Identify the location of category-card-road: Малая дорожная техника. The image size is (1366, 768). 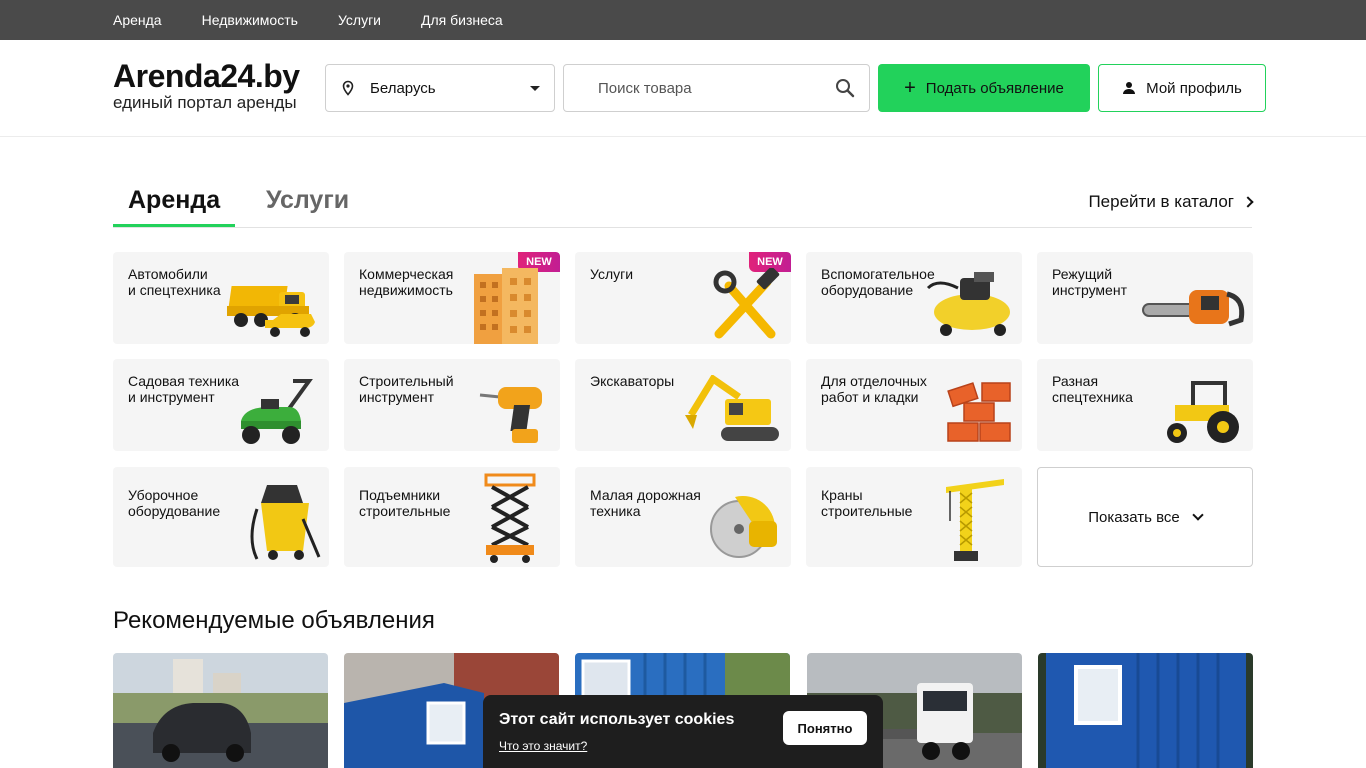
(683, 517).